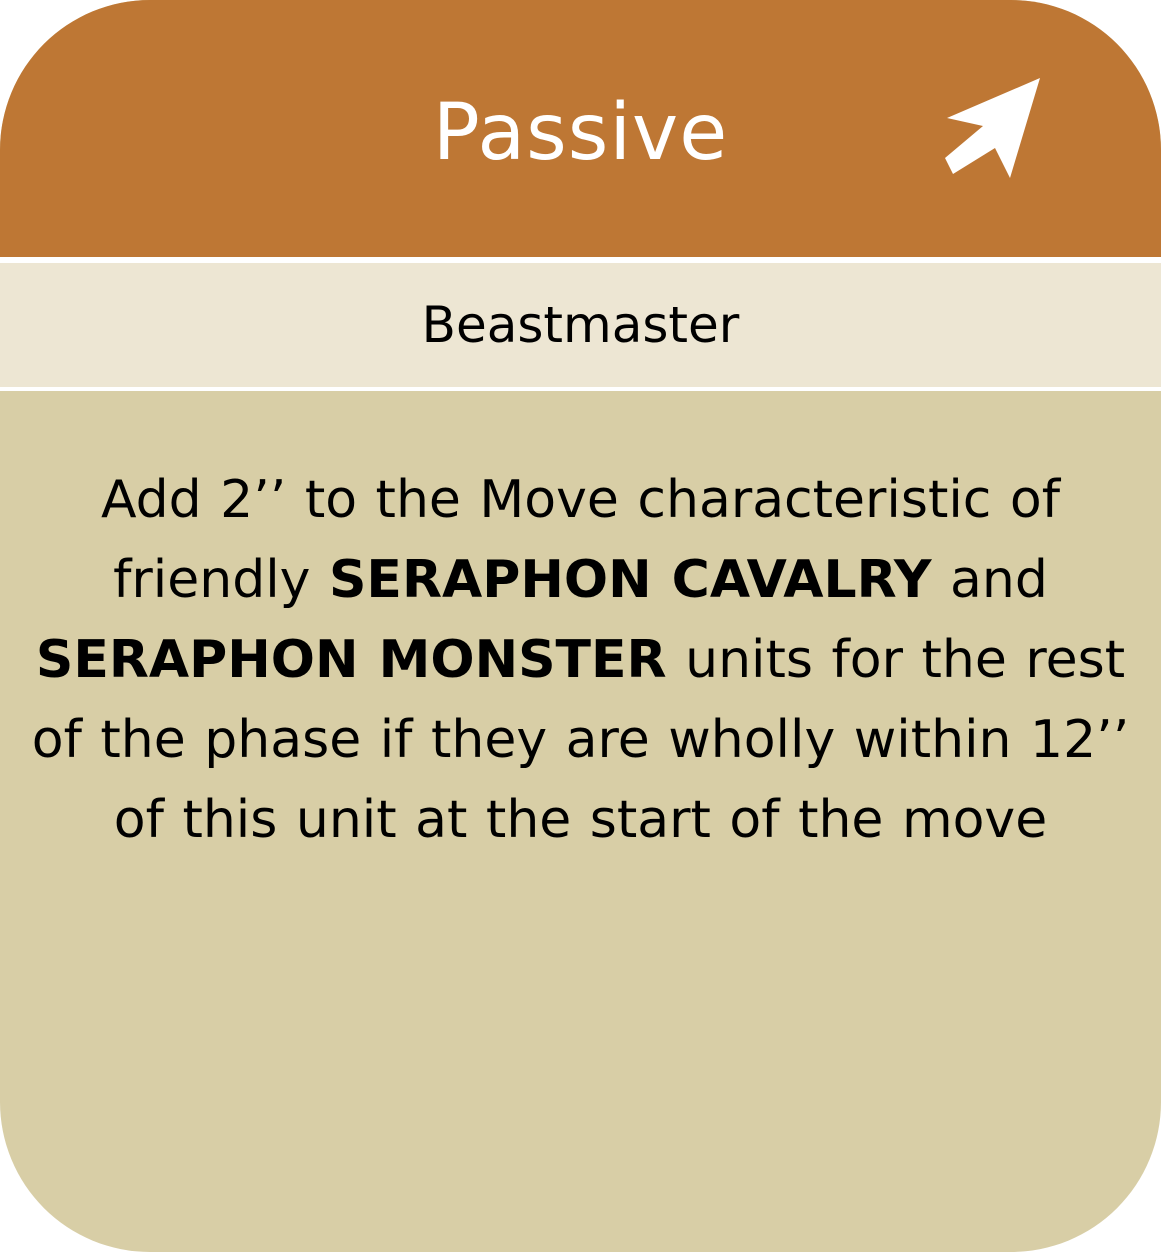 The image size is (1161, 1252). Describe the element at coordinates (630, 580) in the screenshot. I see `keyword-cavalry: SERAPHON CAVALRY` at that location.